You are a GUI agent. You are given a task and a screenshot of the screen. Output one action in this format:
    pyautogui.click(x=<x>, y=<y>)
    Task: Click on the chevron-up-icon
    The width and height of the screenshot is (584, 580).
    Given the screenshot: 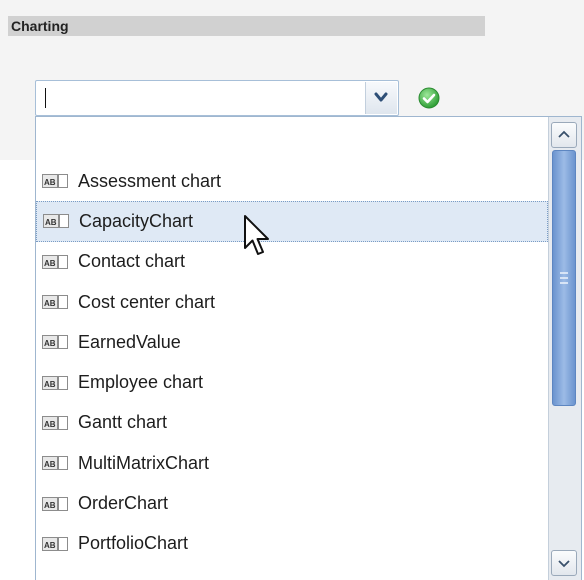 What is the action you would take?
    pyautogui.click(x=564, y=134)
    